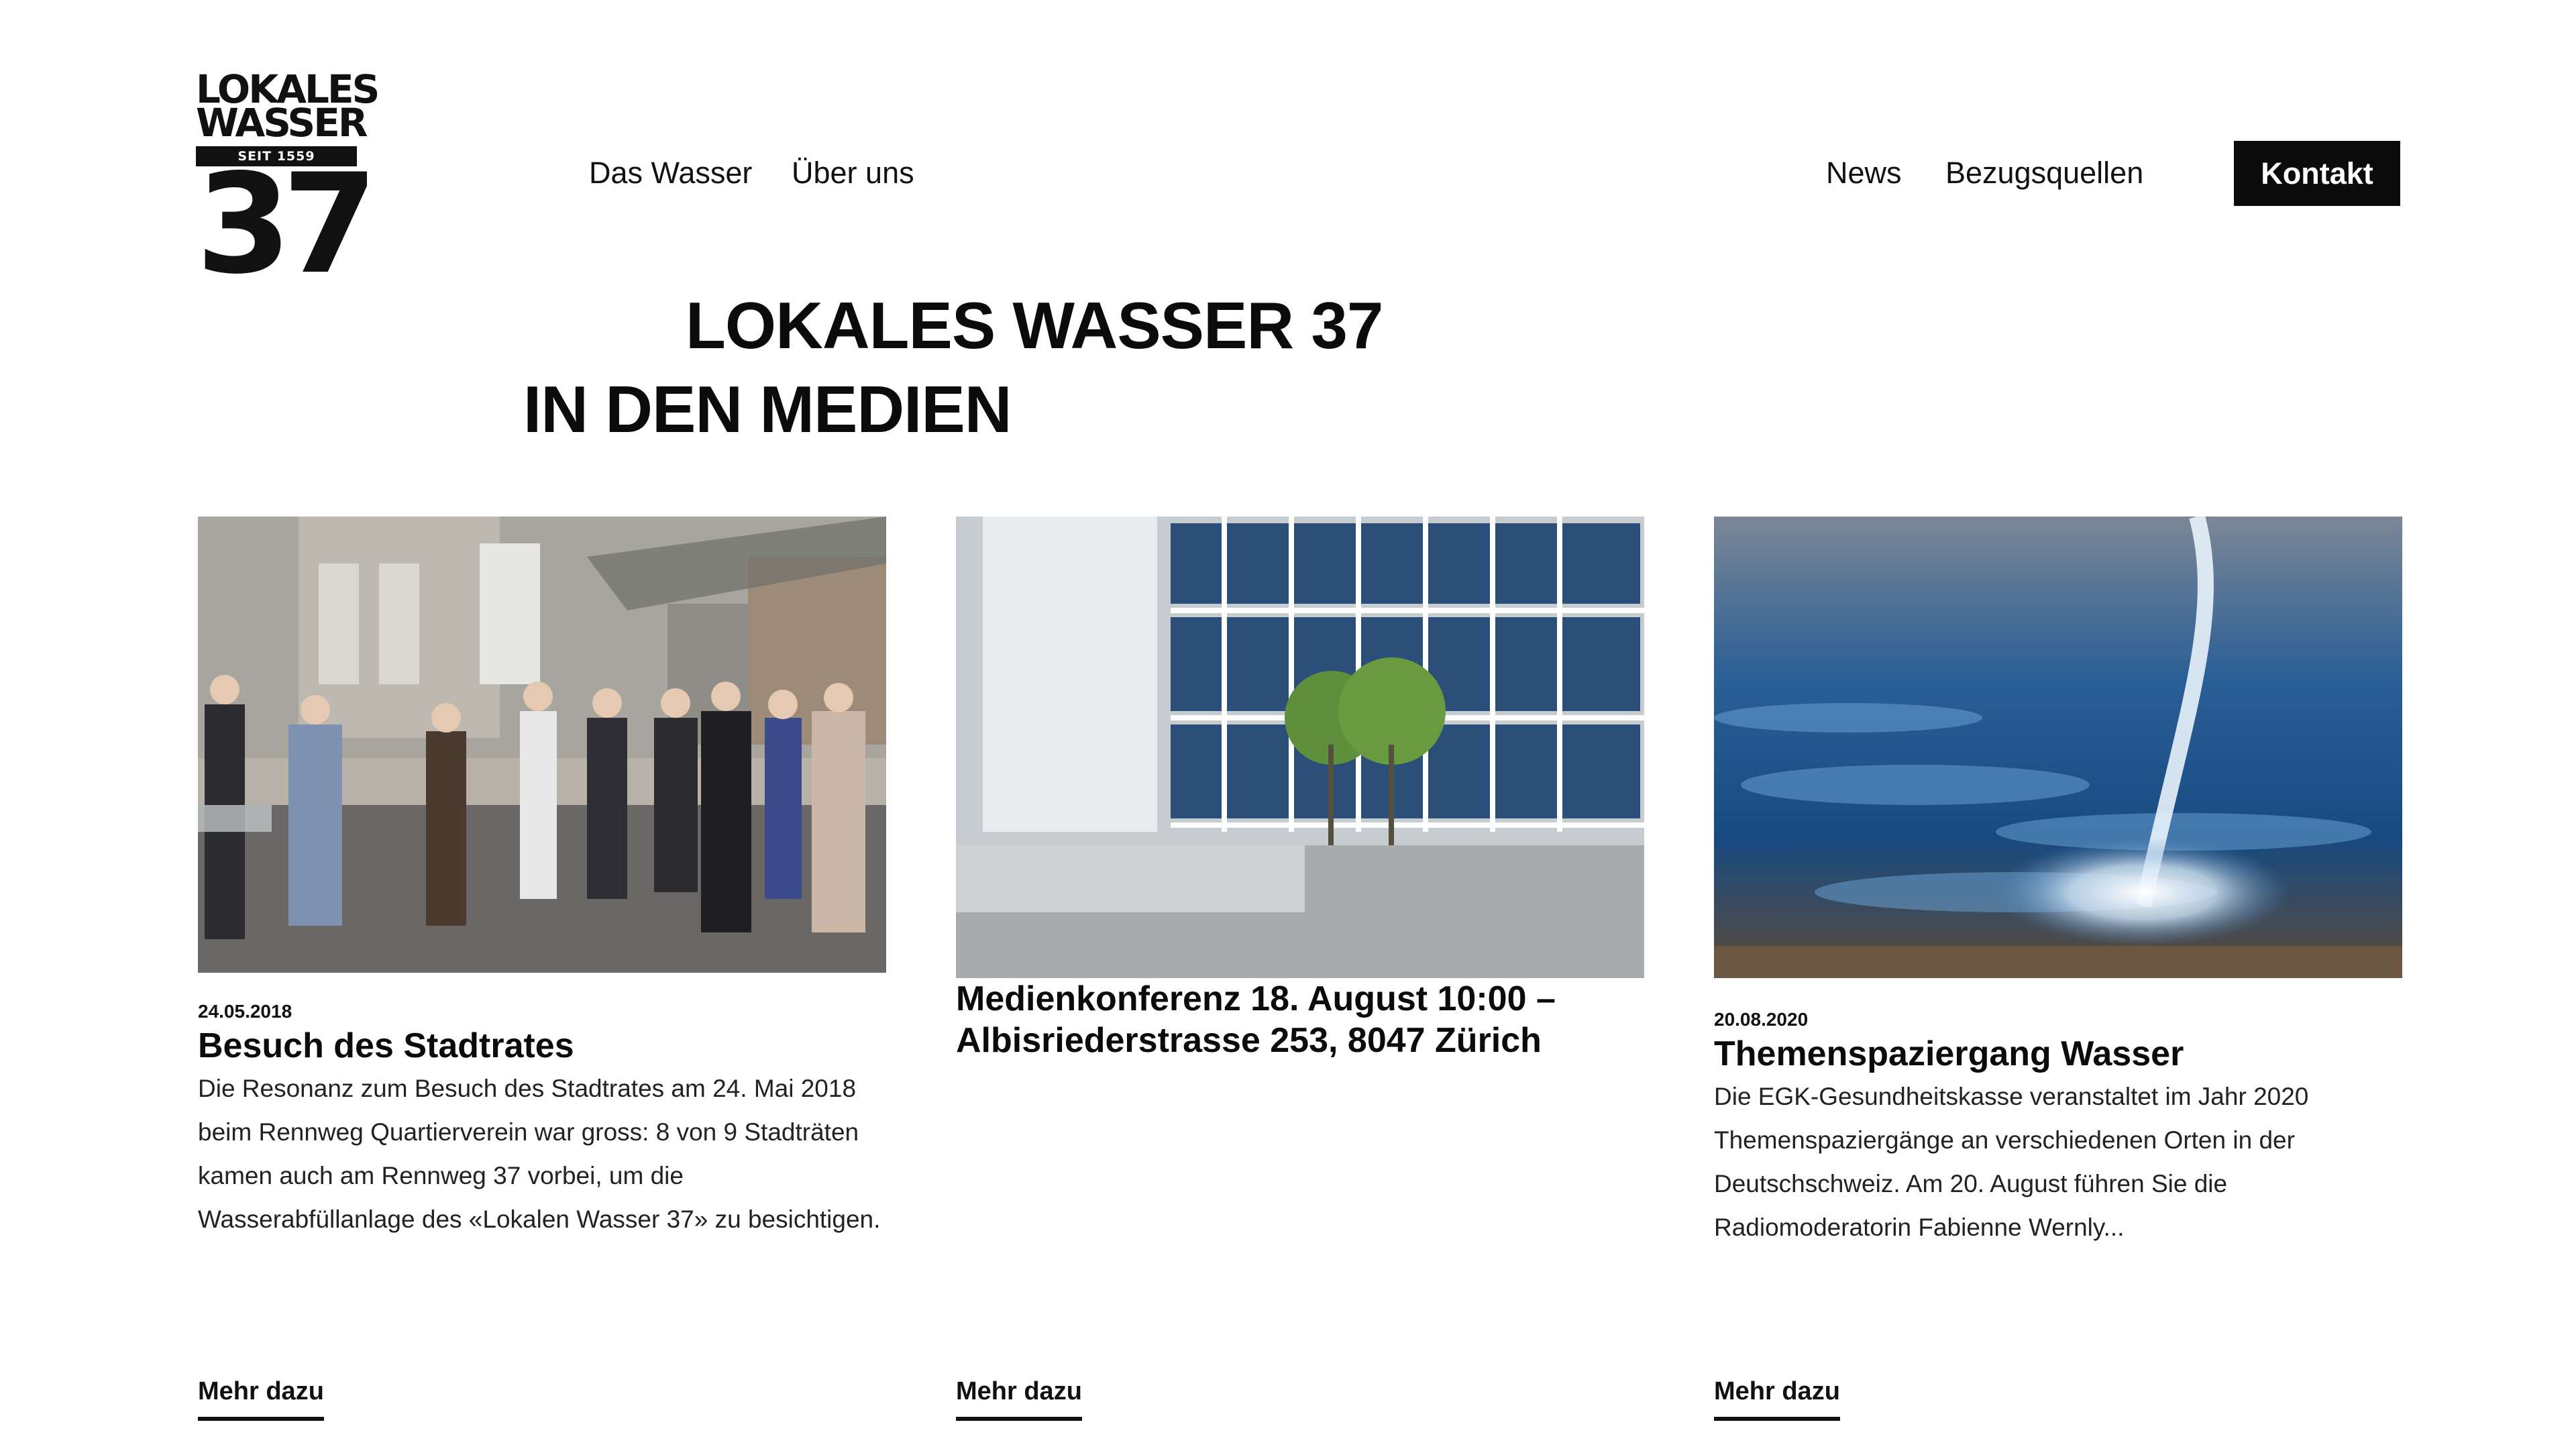 The width and height of the screenshot is (2576, 1449). I want to click on card-date: 20.08.2020, so click(1761, 1019).